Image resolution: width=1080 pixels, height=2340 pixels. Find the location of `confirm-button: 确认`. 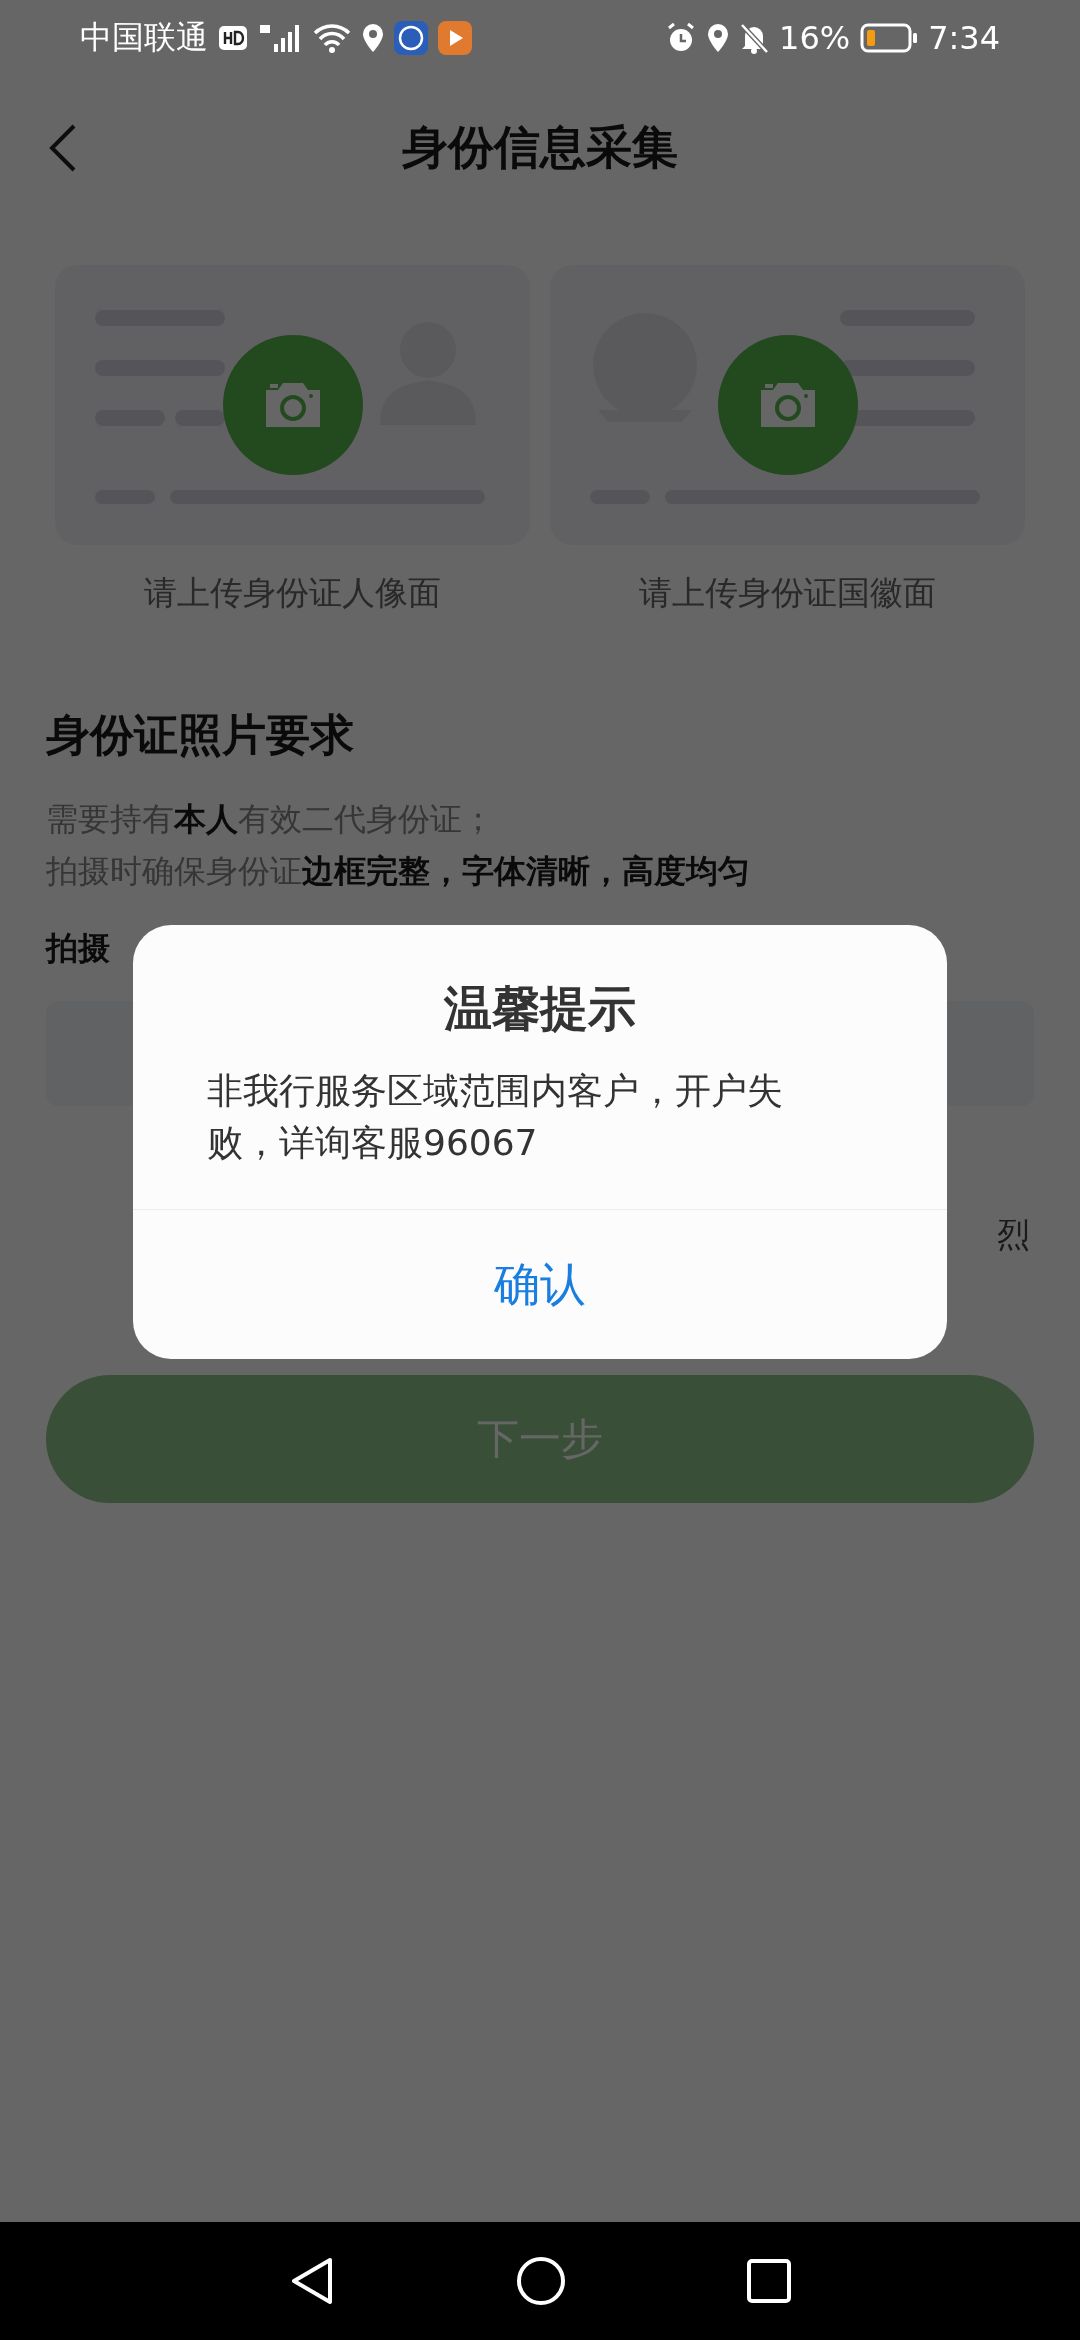

confirm-button: 确认 is located at coordinates (540, 1284).